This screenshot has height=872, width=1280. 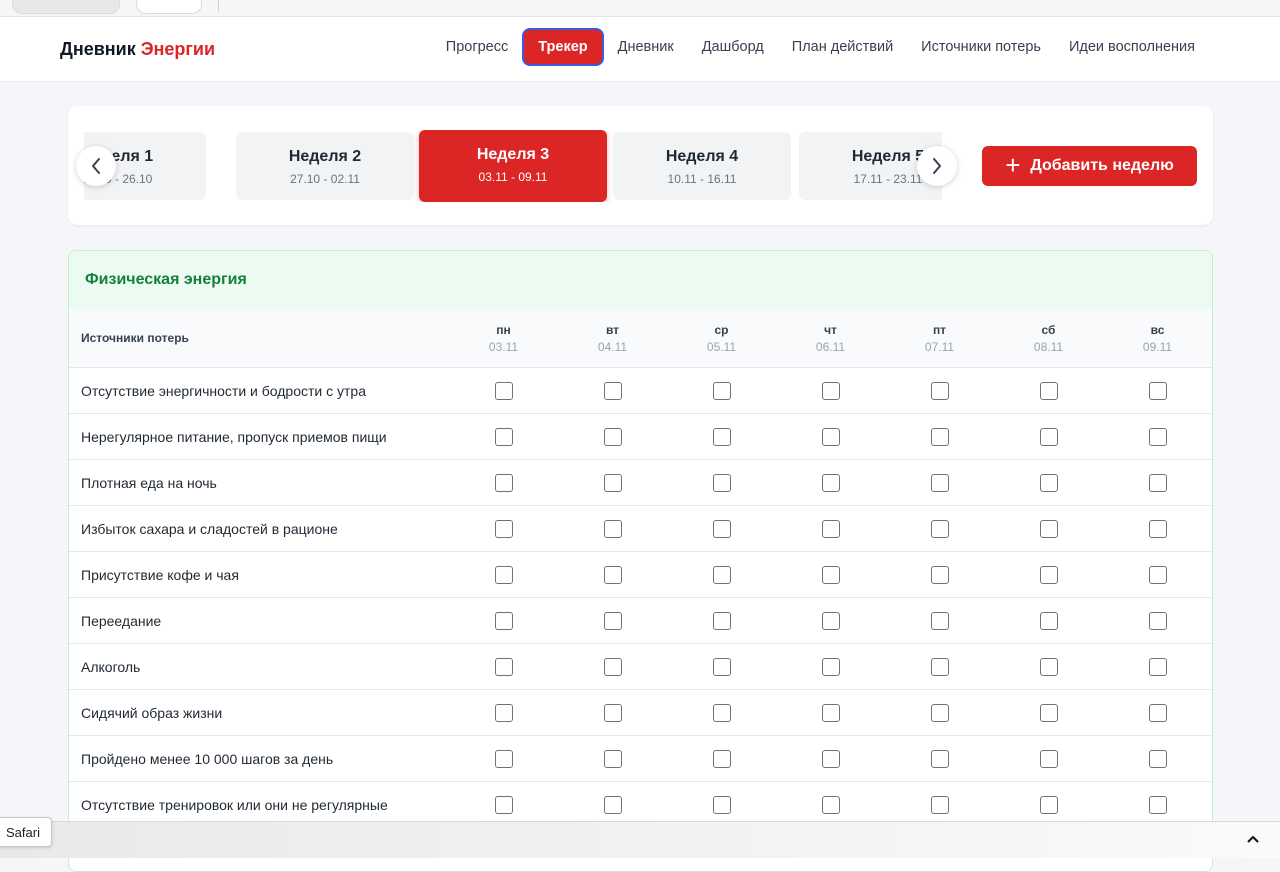 What do you see at coordinates (513, 166) in the screenshot?
I see `week-tab: Неделя 3 03.11 - 09.11` at bounding box center [513, 166].